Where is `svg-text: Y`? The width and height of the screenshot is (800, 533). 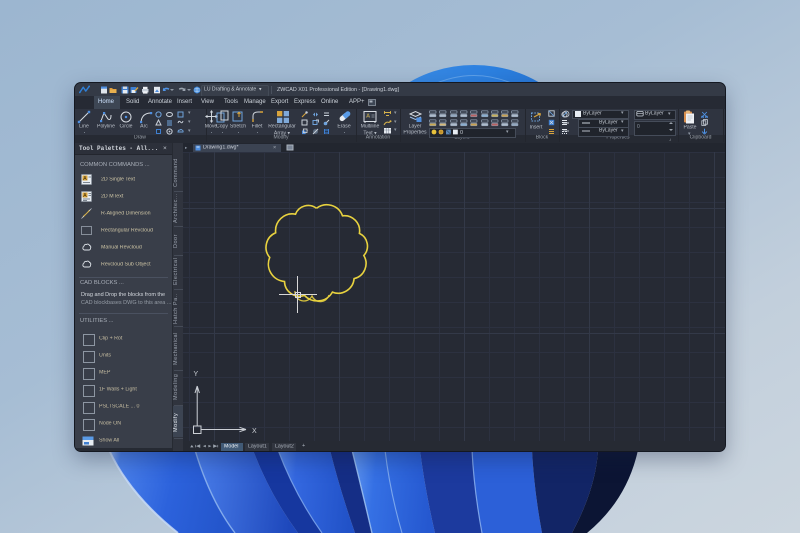 svg-text: Y is located at coordinates (196, 374).